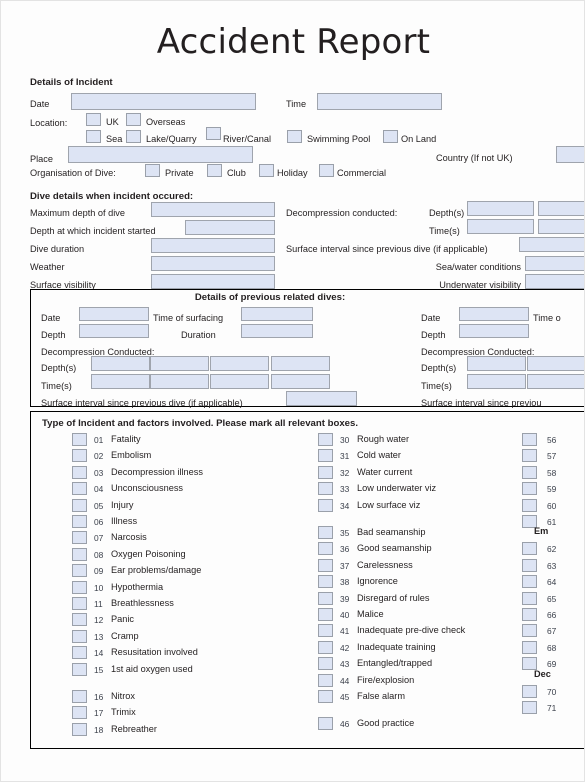 Image resolution: width=585 pixels, height=782 pixels. Describe the element at coordinates (93, 136) in the screenshot. I see `checkbox-location-sea` at that location.